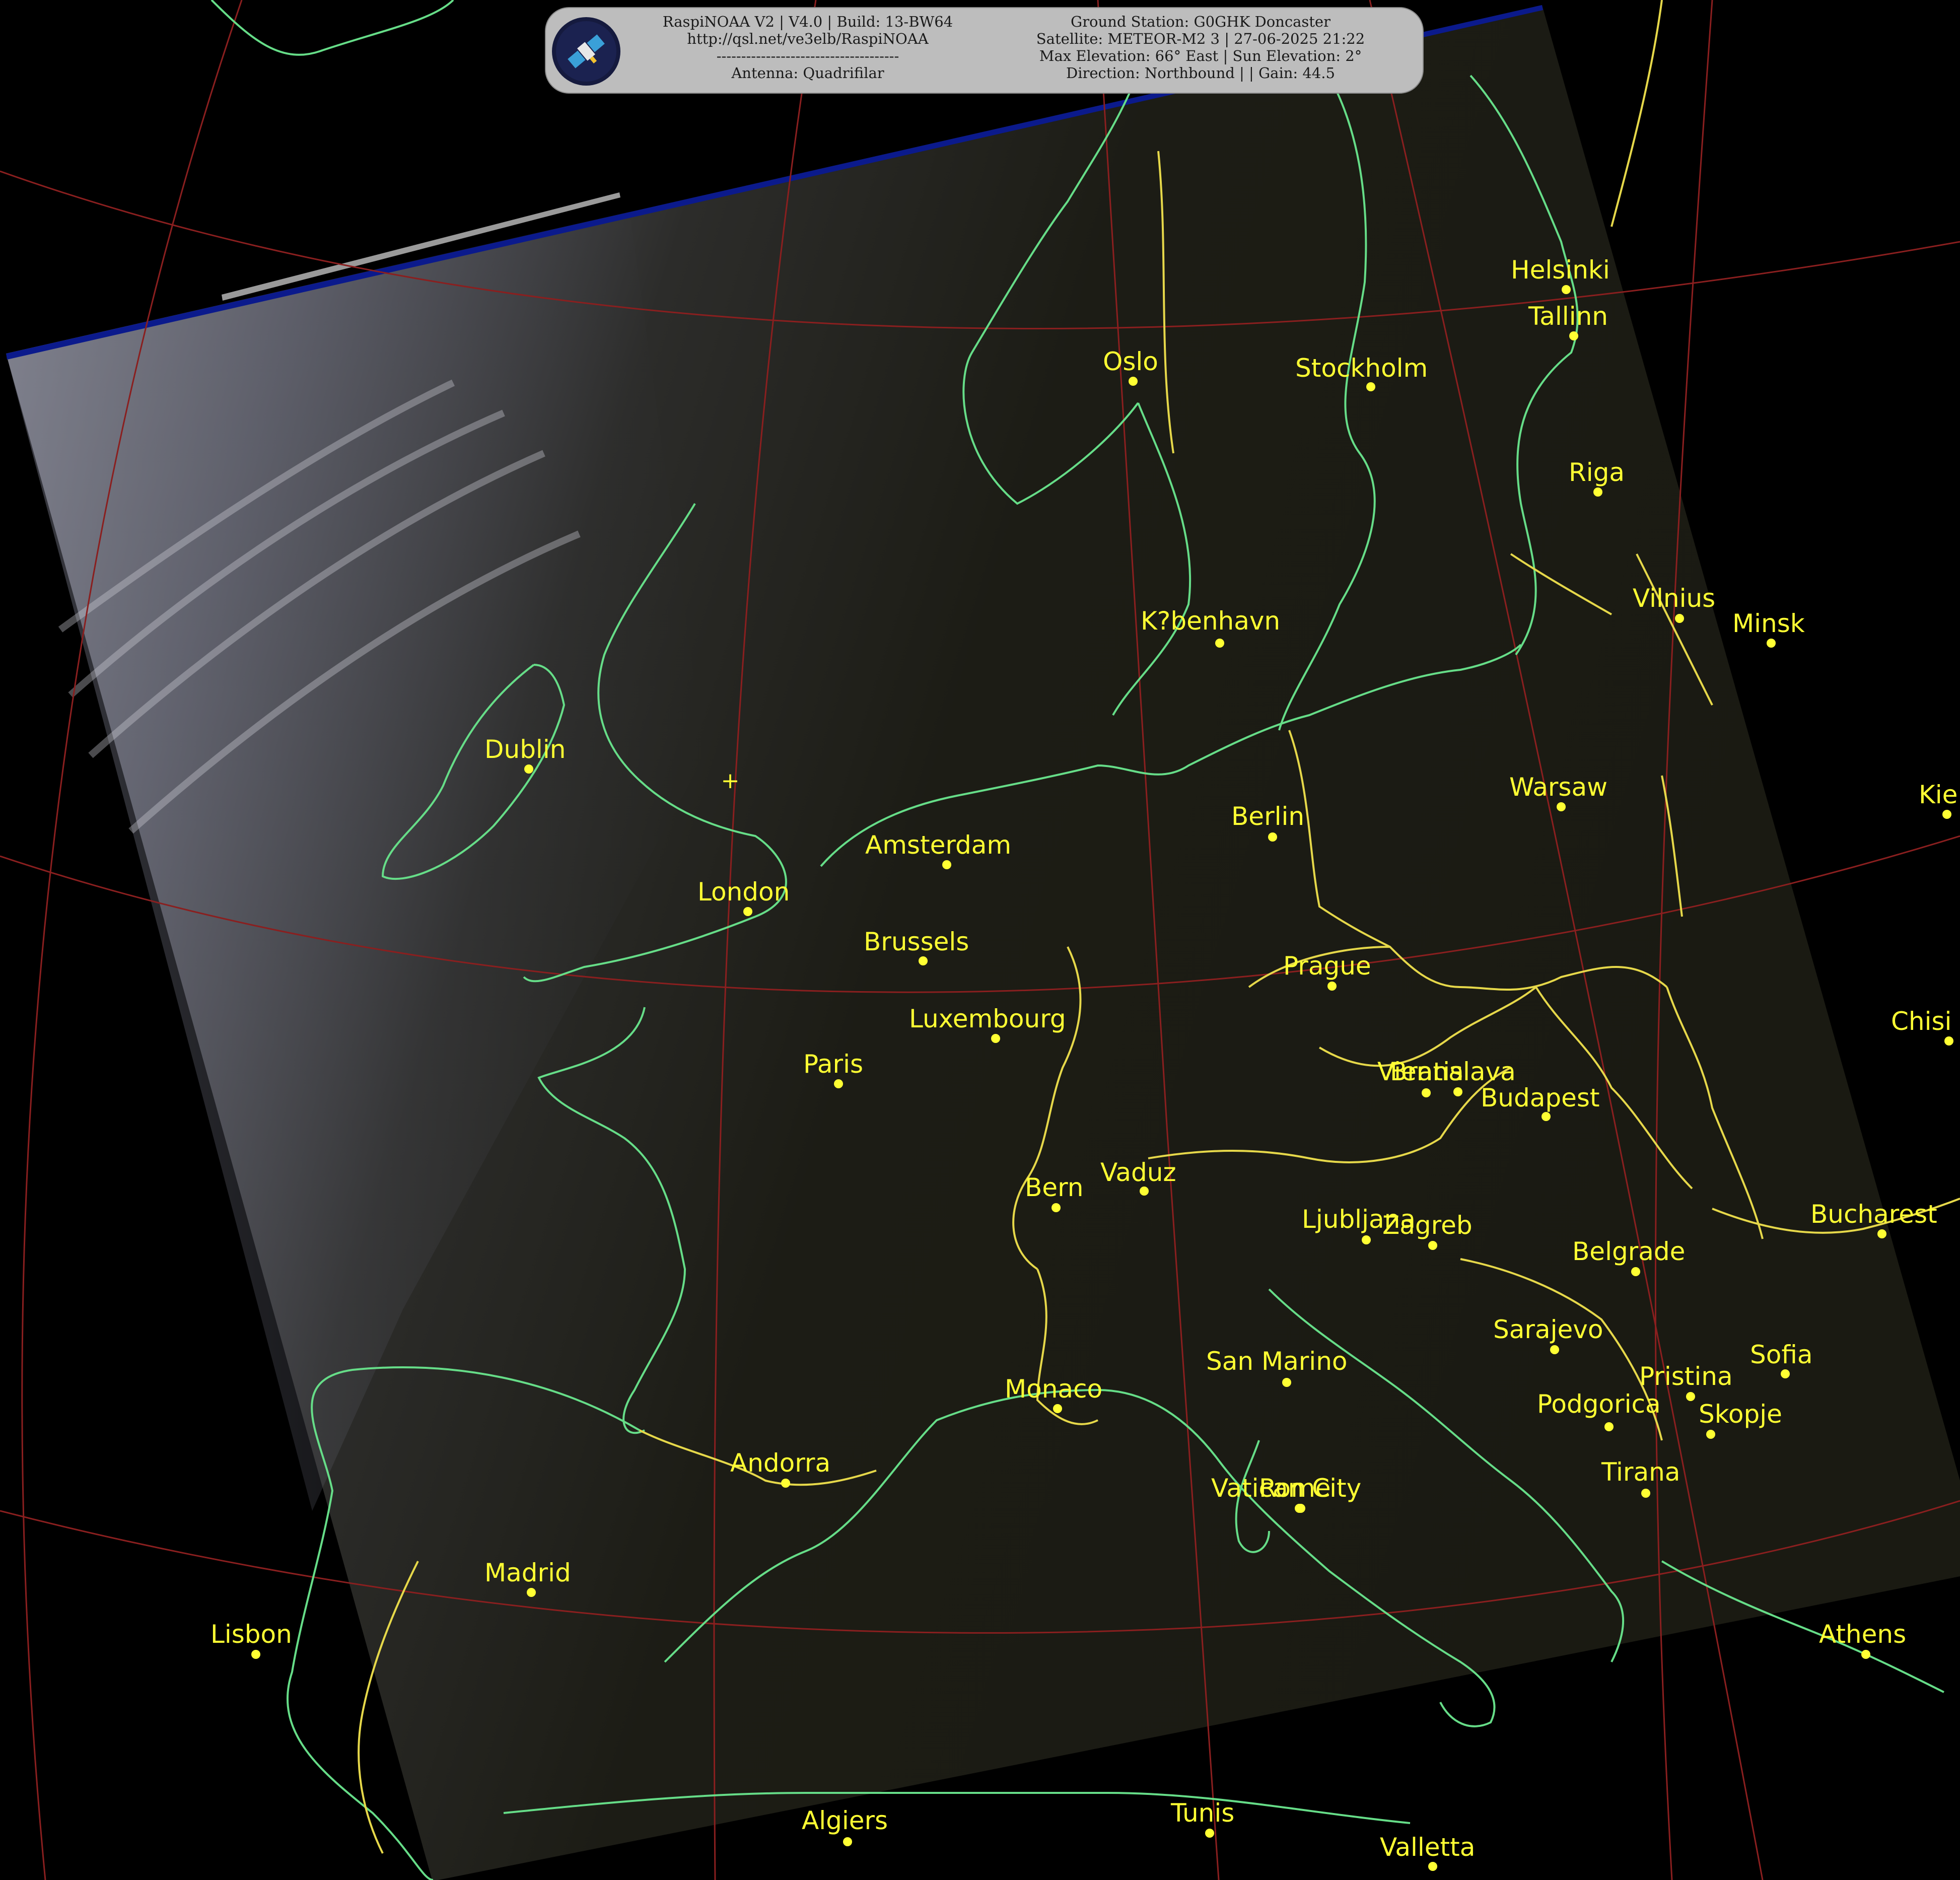  I want to click on city-label: Oslo, so click(1130, 362).